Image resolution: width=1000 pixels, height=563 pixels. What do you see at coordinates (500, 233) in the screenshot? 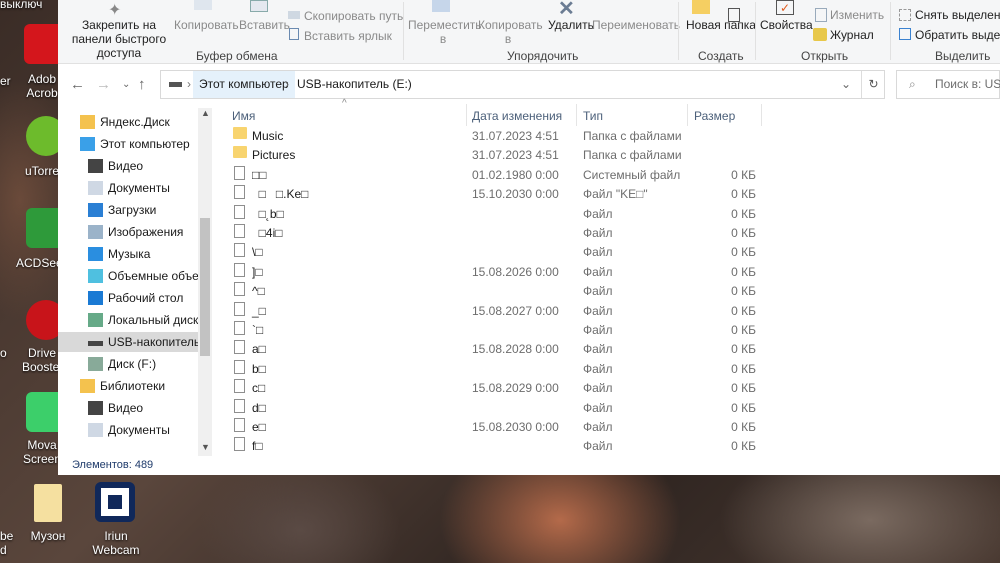
I see `file-row: □4i□ Файл 0 КБ` at bounding box center [500, 233].